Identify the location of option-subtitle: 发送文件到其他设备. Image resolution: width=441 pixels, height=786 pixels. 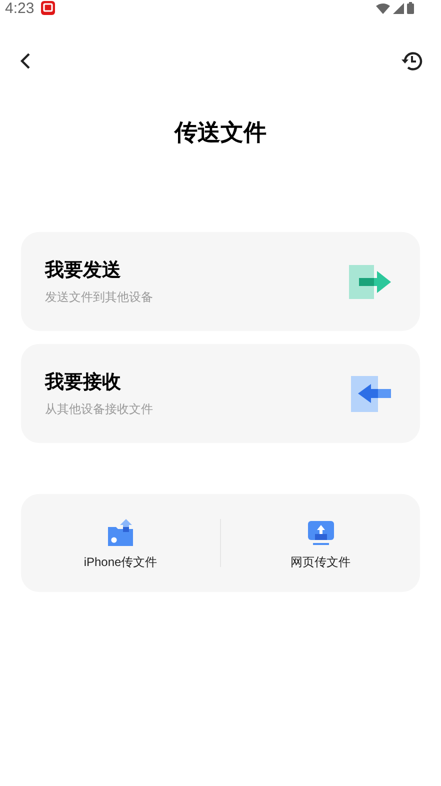
(99, 296).